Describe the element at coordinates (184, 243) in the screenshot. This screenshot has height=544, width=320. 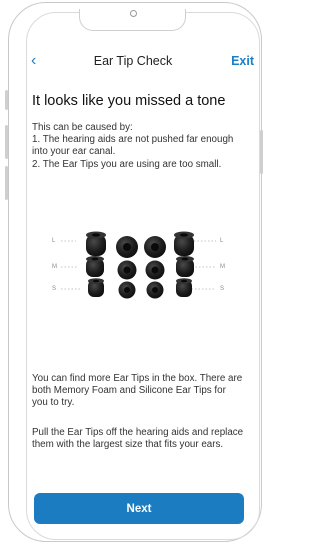
I see `ear-tip-large-right` at that location.